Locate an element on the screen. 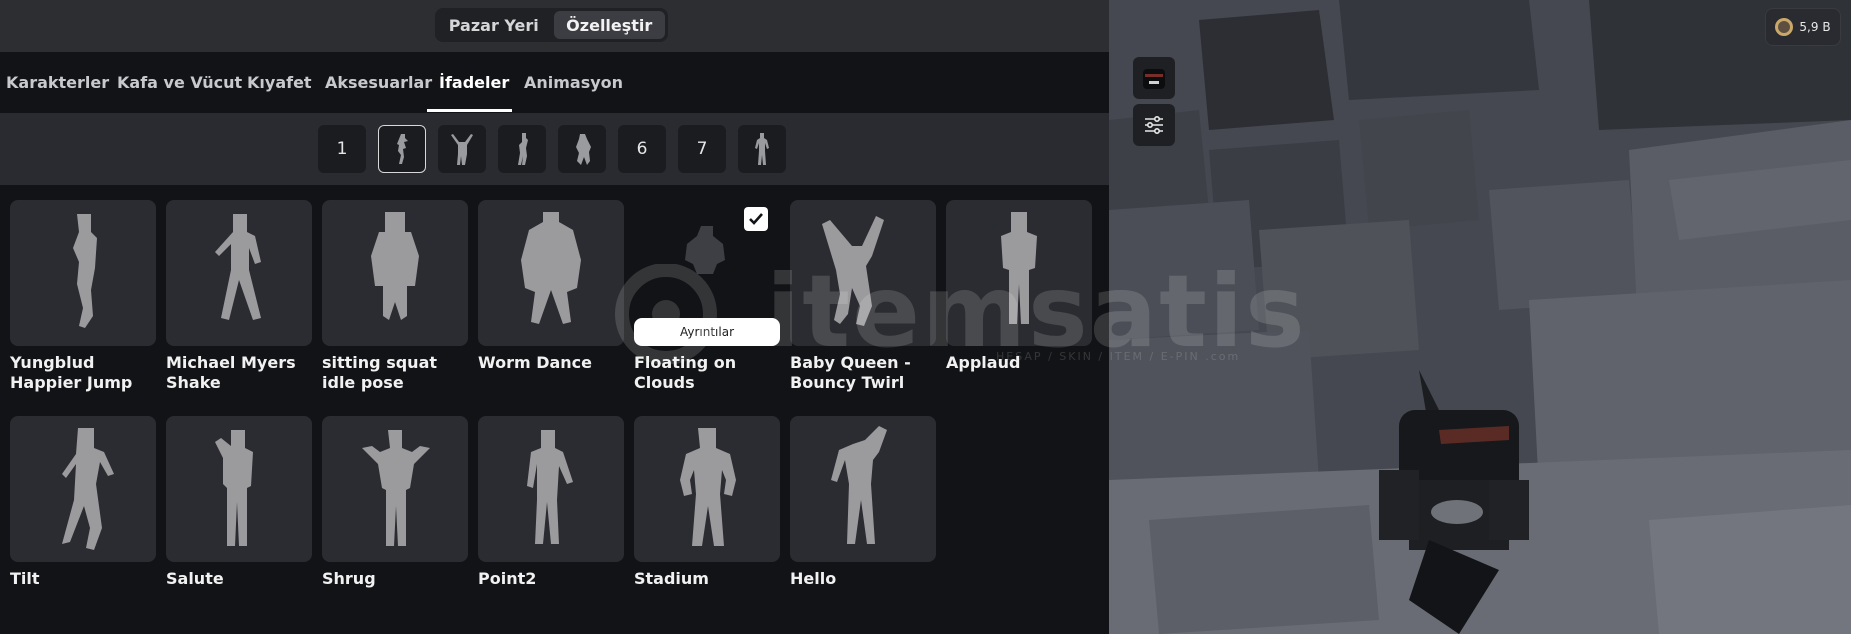 This screenshot has width=1851, height=634. active-tab-underline is located at coordinates (469, 110).